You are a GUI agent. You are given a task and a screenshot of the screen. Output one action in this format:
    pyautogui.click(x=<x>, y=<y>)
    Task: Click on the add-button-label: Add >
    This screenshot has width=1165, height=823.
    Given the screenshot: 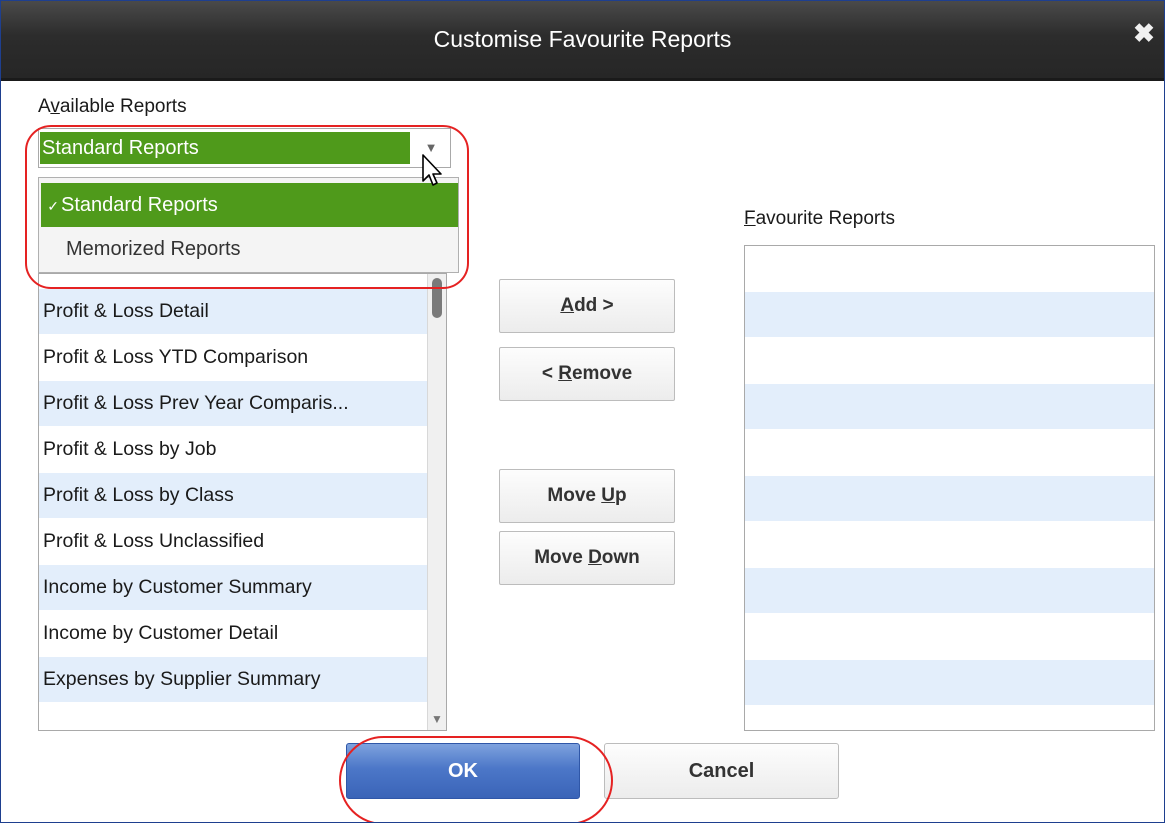 What is the action you would take?
    pyautogui.click(x=587, y=305)
    